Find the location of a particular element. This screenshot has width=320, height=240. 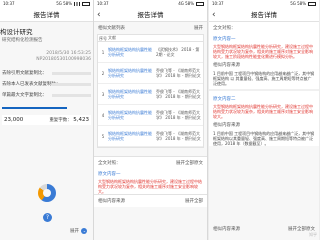

signal-icon is located at coordinates (77, 4).